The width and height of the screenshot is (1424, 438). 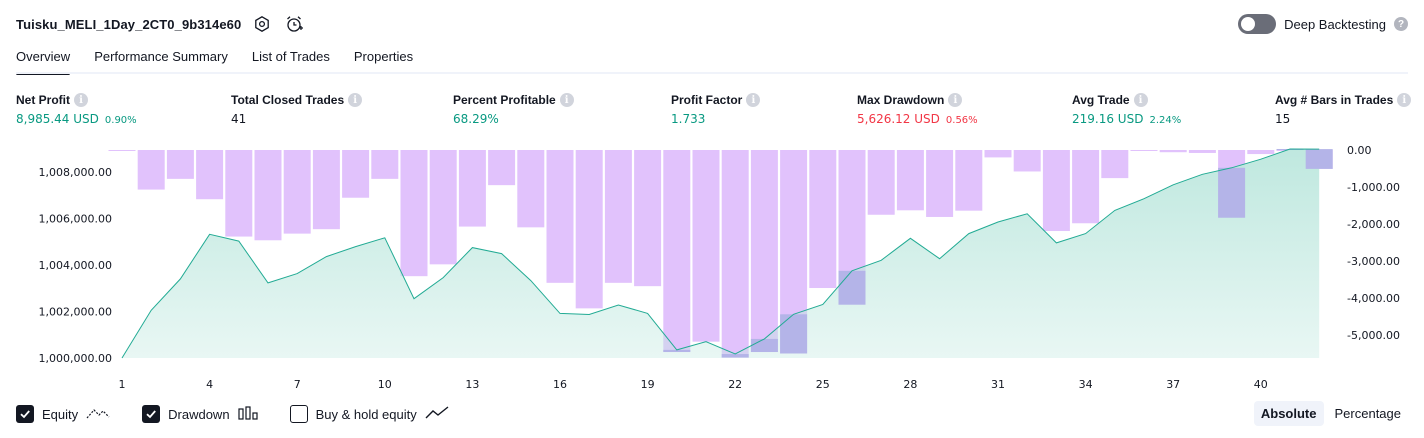 I want to click on bar-chart-icon, so click(x=247, y=414).